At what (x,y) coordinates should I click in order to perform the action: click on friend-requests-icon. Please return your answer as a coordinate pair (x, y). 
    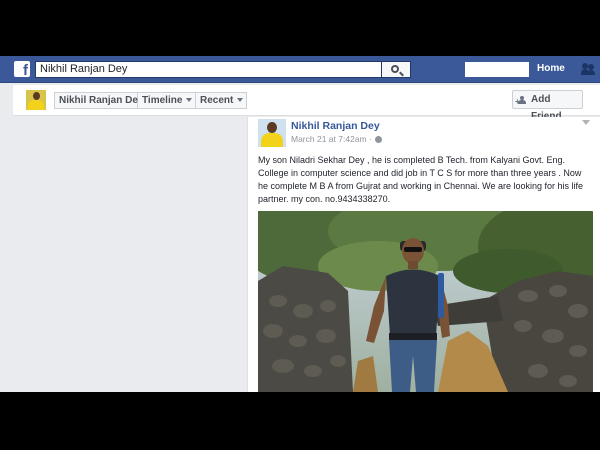
    Looking at the image, I should click on (588, 69).